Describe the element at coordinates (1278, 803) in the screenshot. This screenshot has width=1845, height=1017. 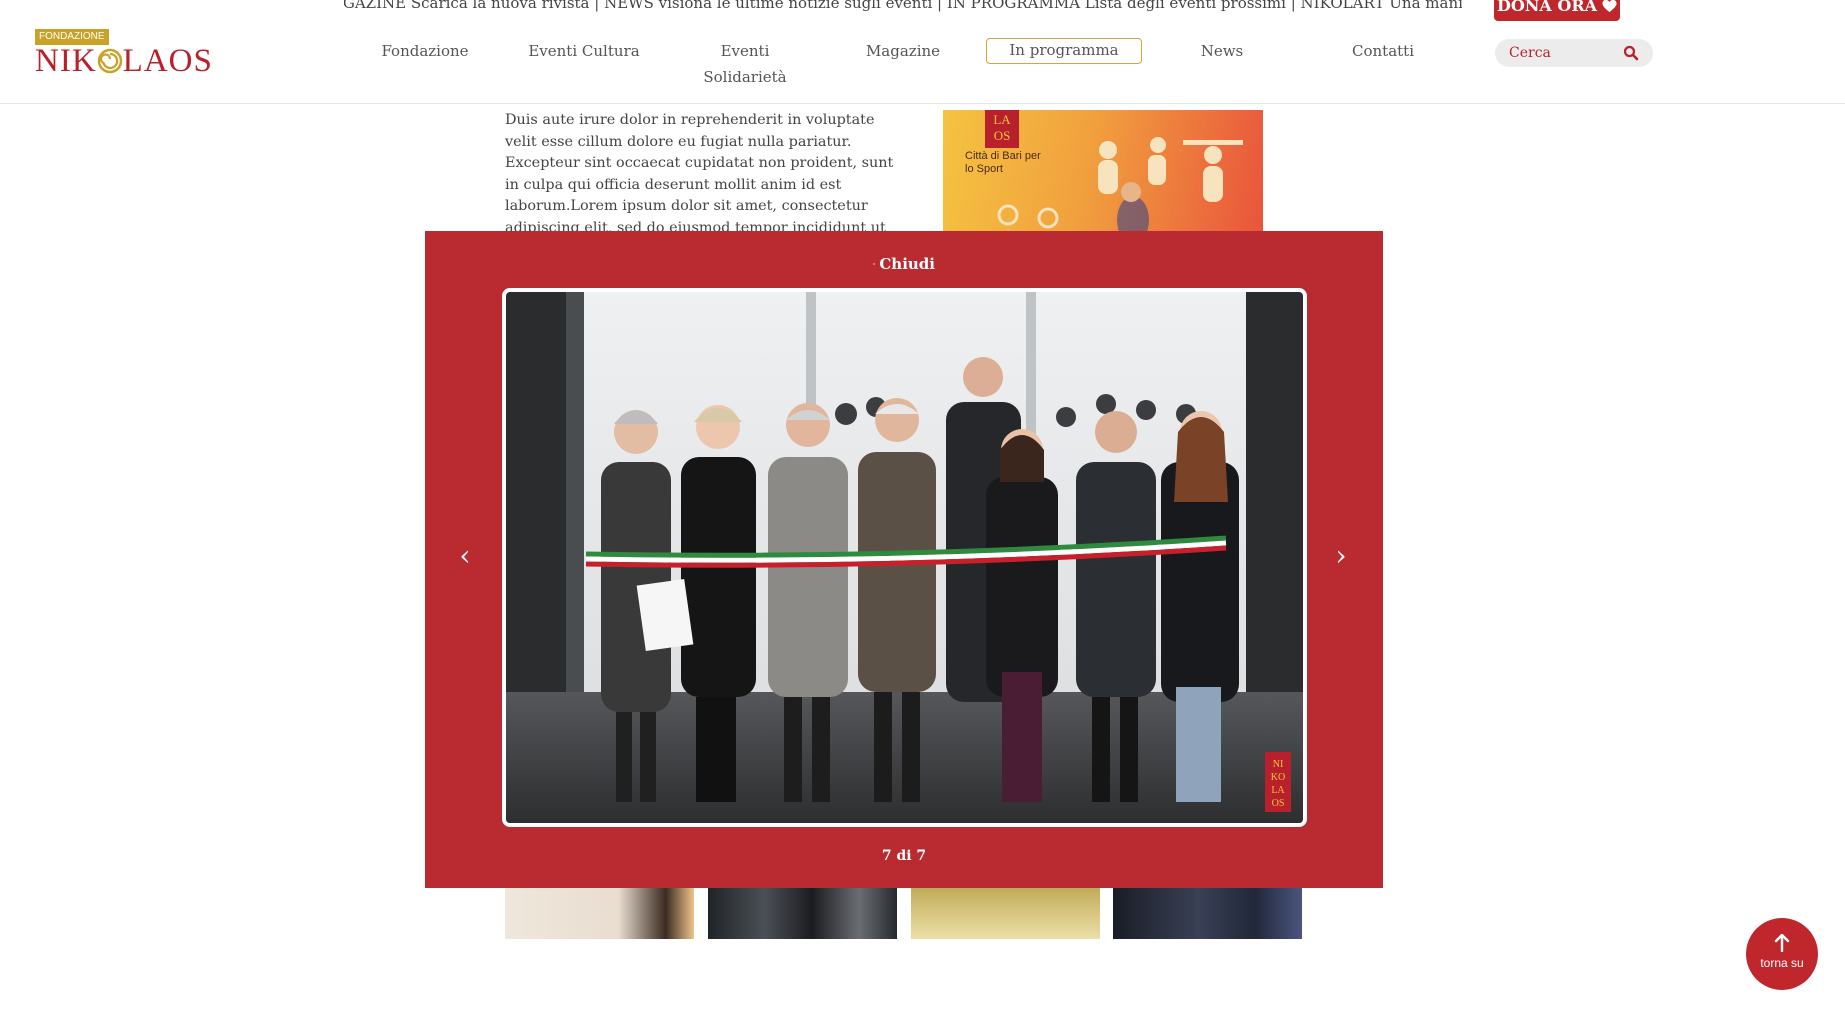
I see `svg-text: OS` at that location.